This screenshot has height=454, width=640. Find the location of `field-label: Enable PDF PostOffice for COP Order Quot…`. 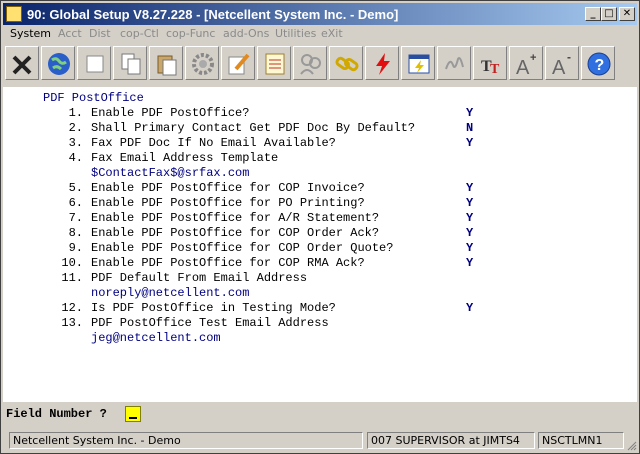

field-label: Enable PDF PostOffice for COP Order Quot… is located at coordinates (242, 248).